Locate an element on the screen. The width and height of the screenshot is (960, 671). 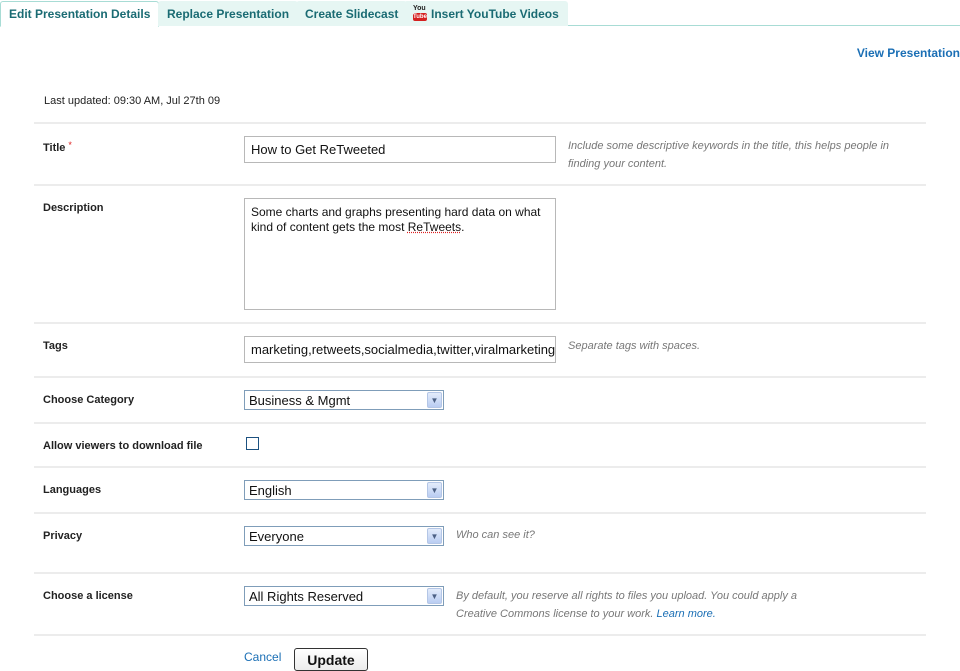
license-select: All Rights Reserved ▼ is located at coordinates (344, 596).